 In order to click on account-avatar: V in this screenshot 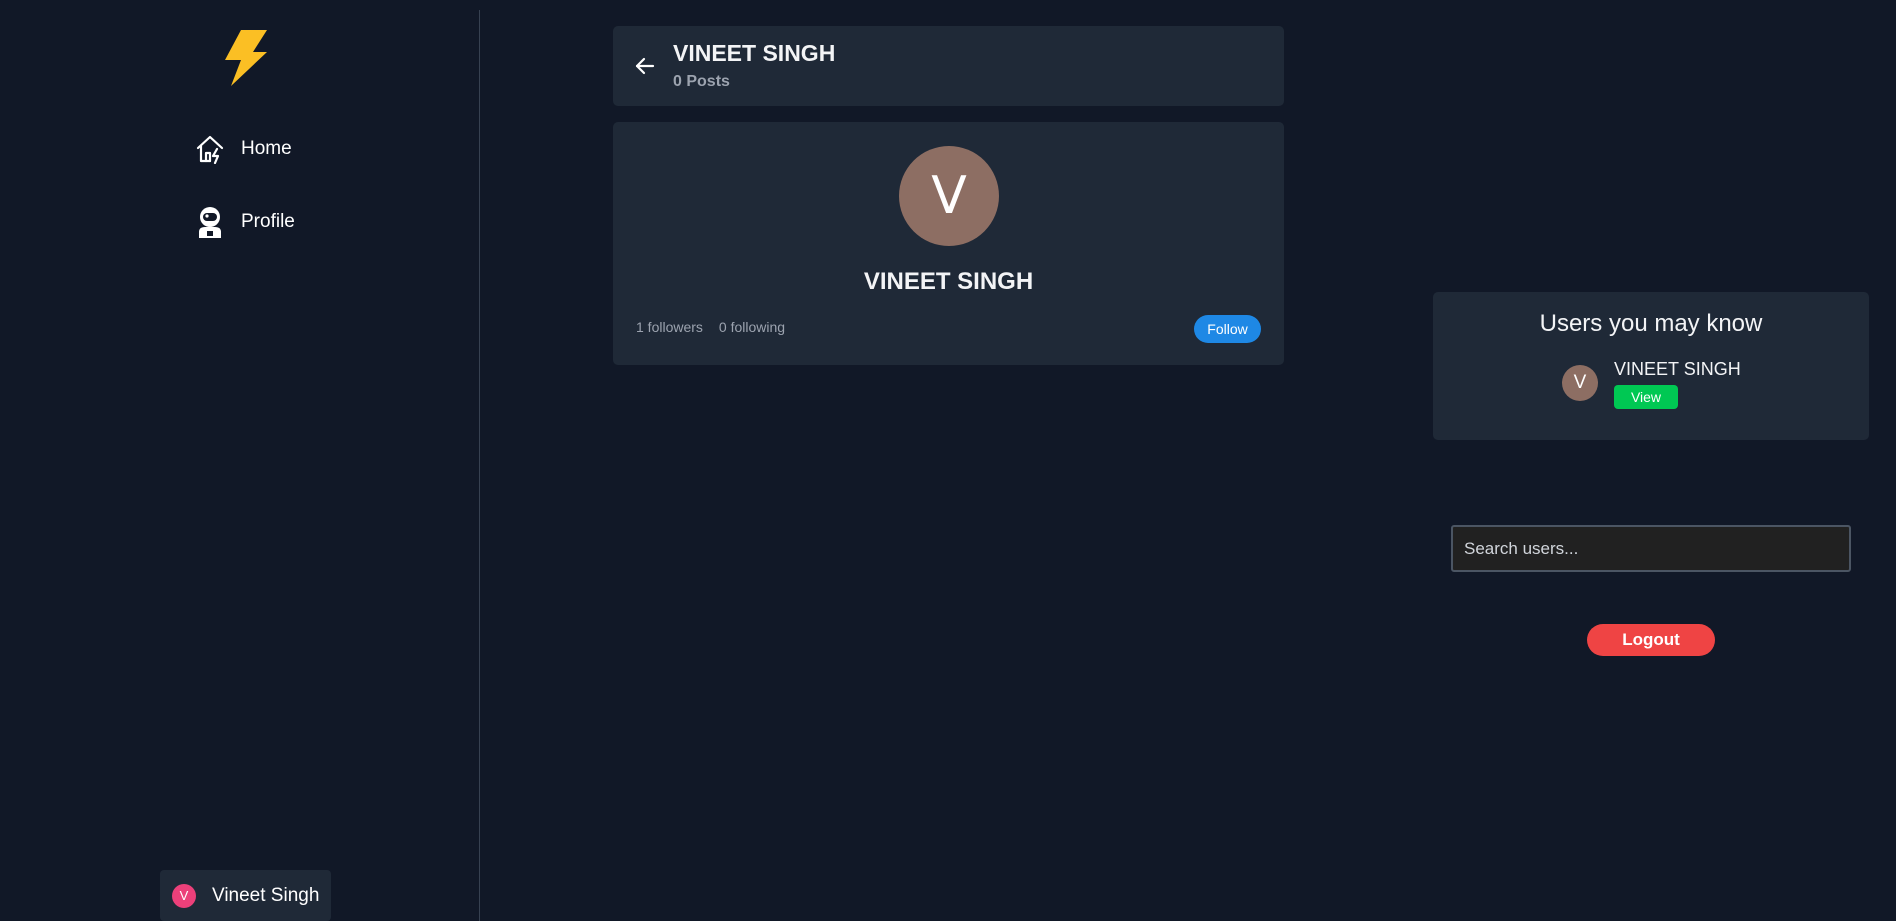, I will do `click(184, 895)`.